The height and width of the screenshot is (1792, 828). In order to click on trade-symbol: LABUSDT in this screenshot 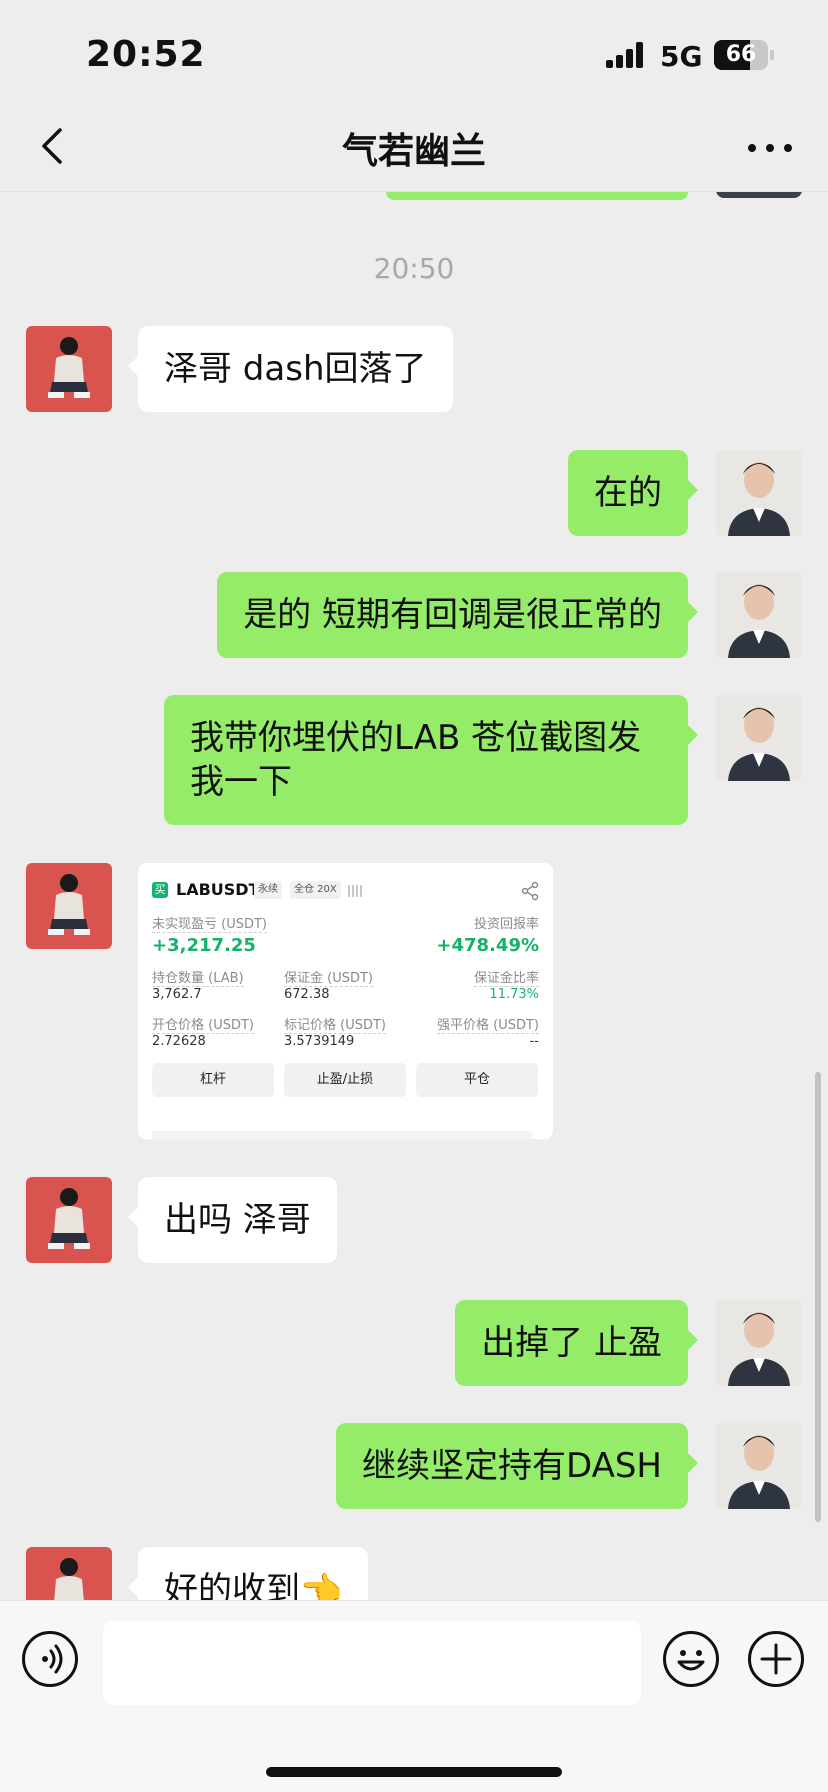, I will do `click(218, 889)`.